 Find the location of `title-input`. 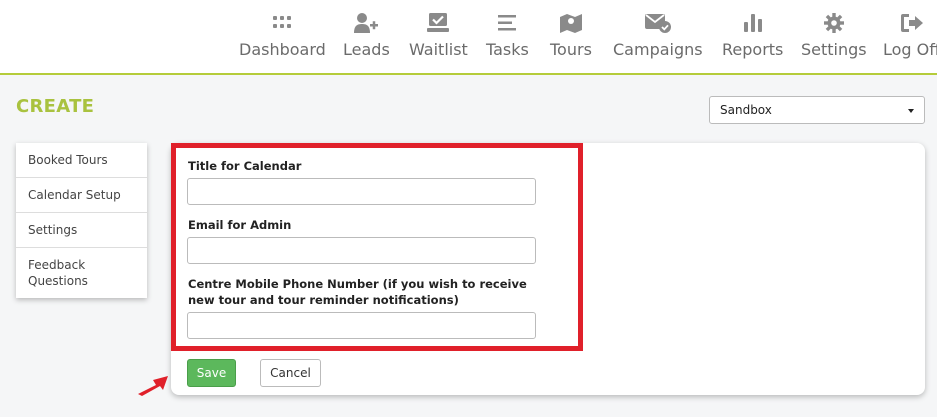

title-input is located at coordinates (361, 191).